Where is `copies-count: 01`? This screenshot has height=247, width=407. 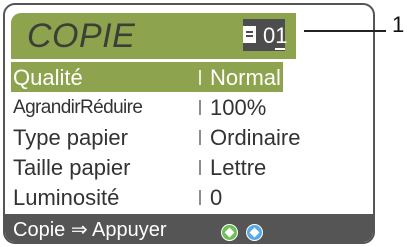 copies-count: 01 is located at coordinates (275, 36).